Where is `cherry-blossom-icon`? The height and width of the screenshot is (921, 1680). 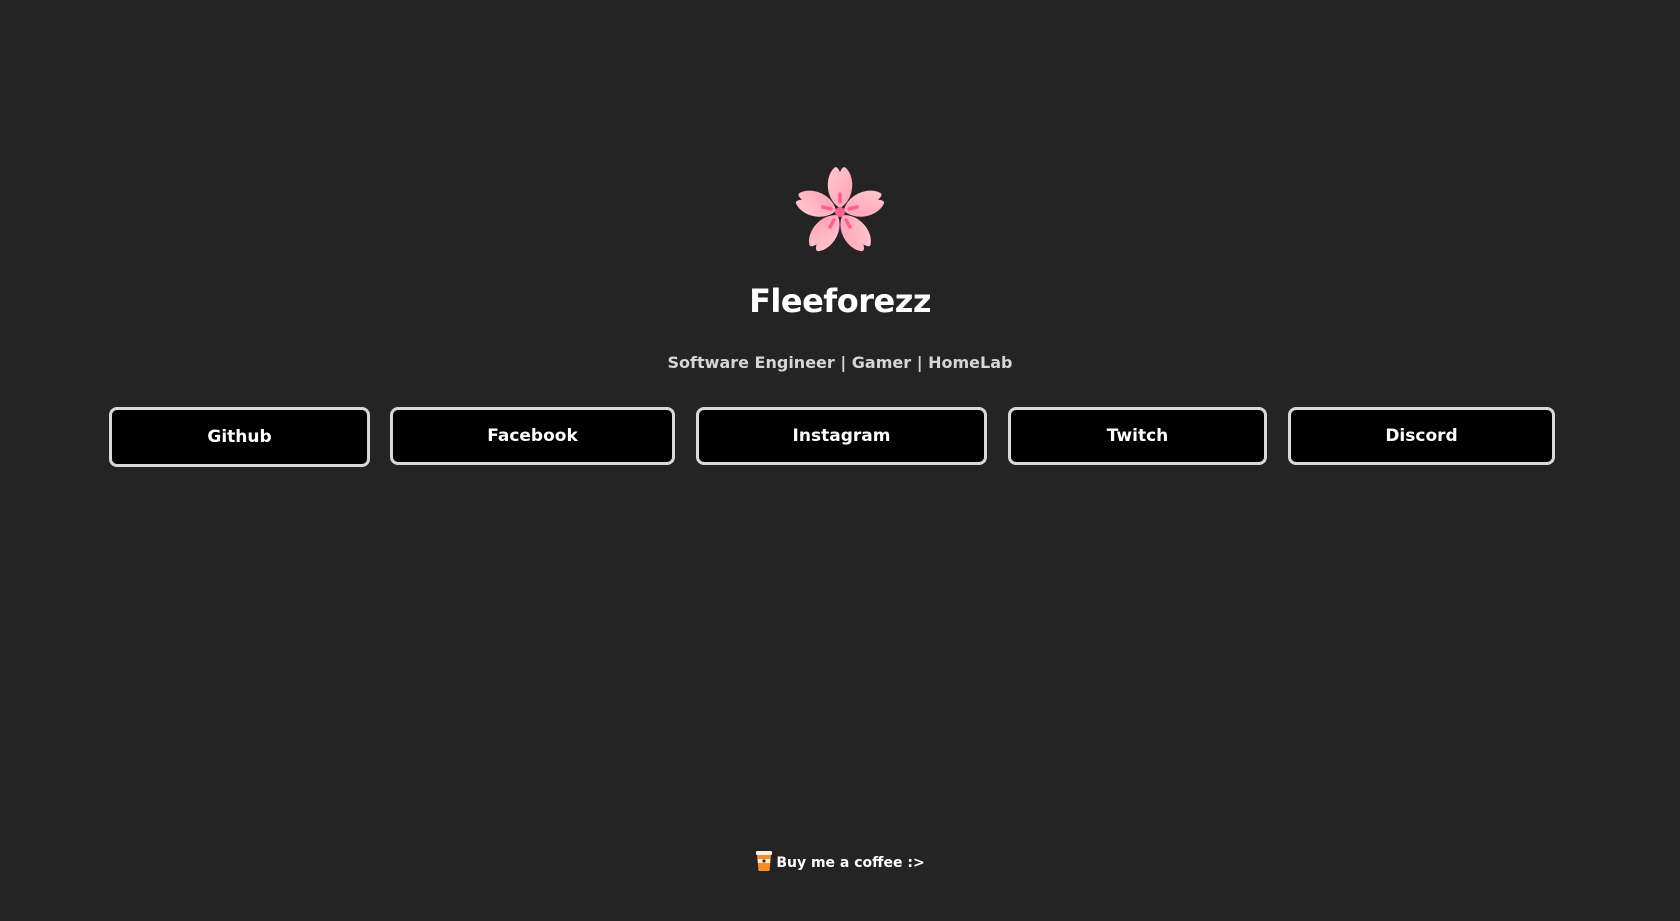 cherry-blossom-icon is located at coordinates (840, 211).